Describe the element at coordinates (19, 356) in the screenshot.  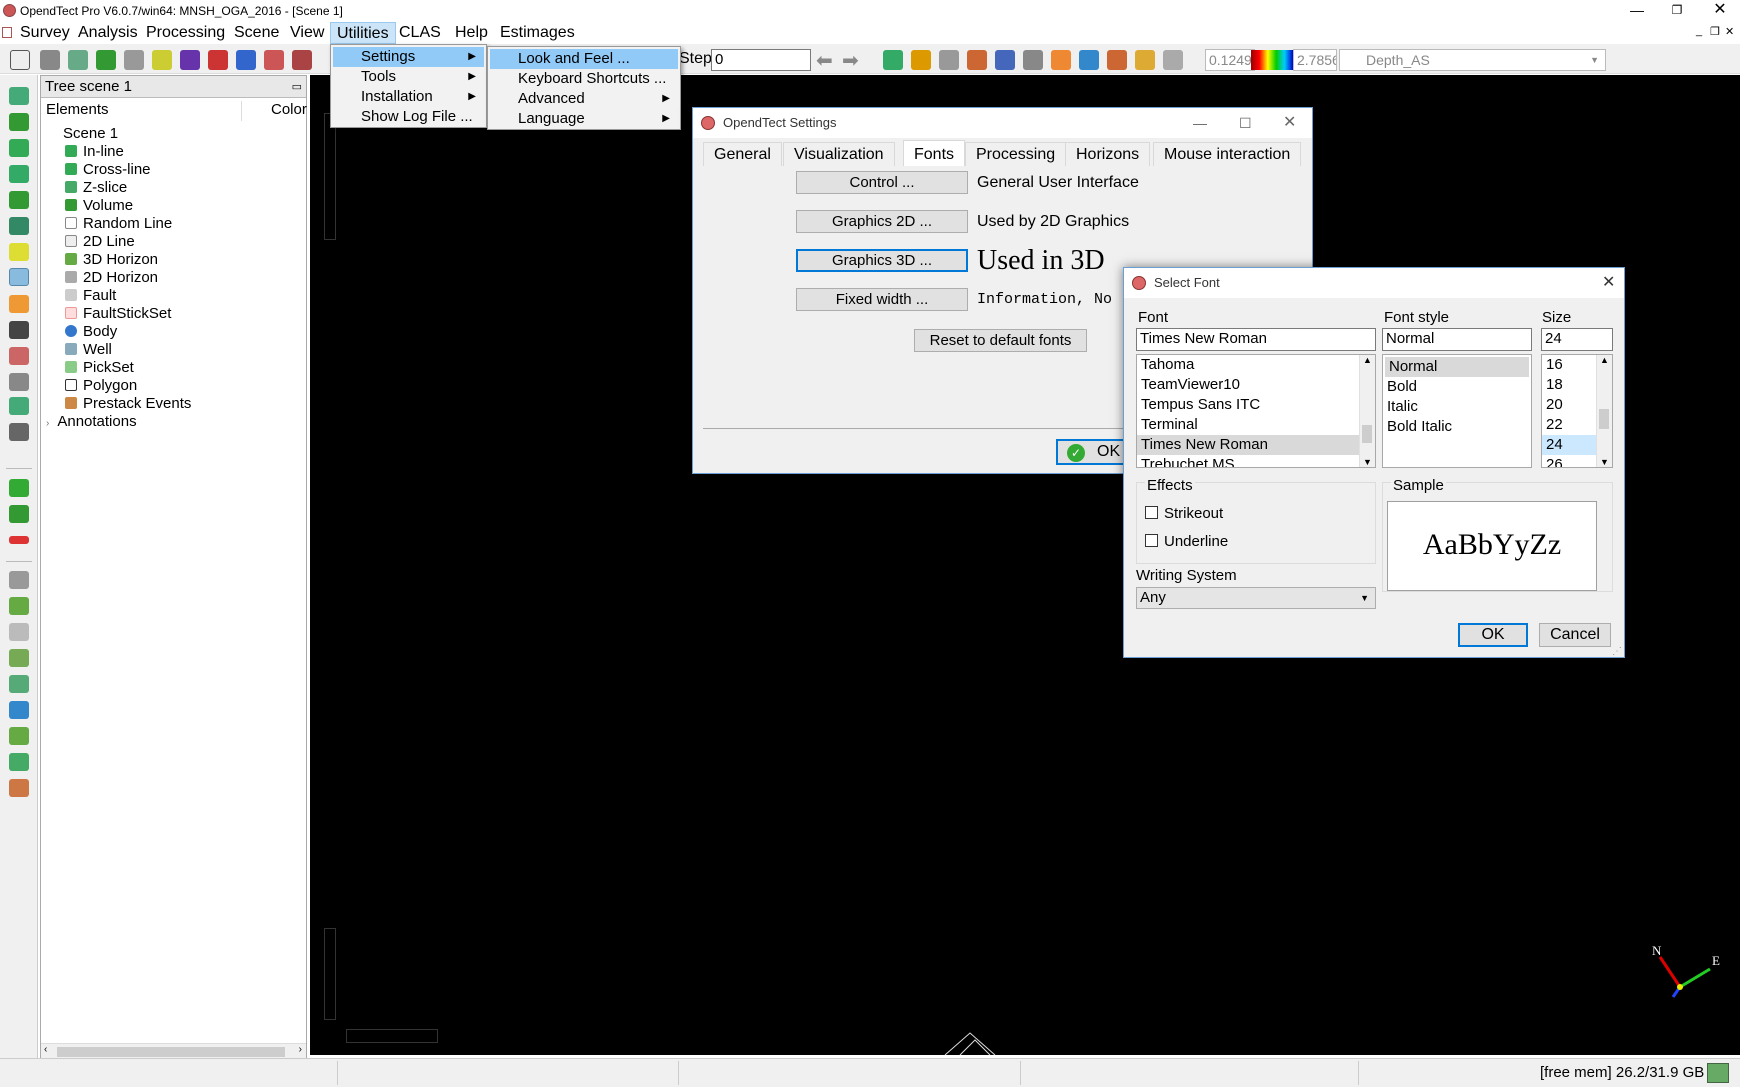
I see `eye-icon` at that location.